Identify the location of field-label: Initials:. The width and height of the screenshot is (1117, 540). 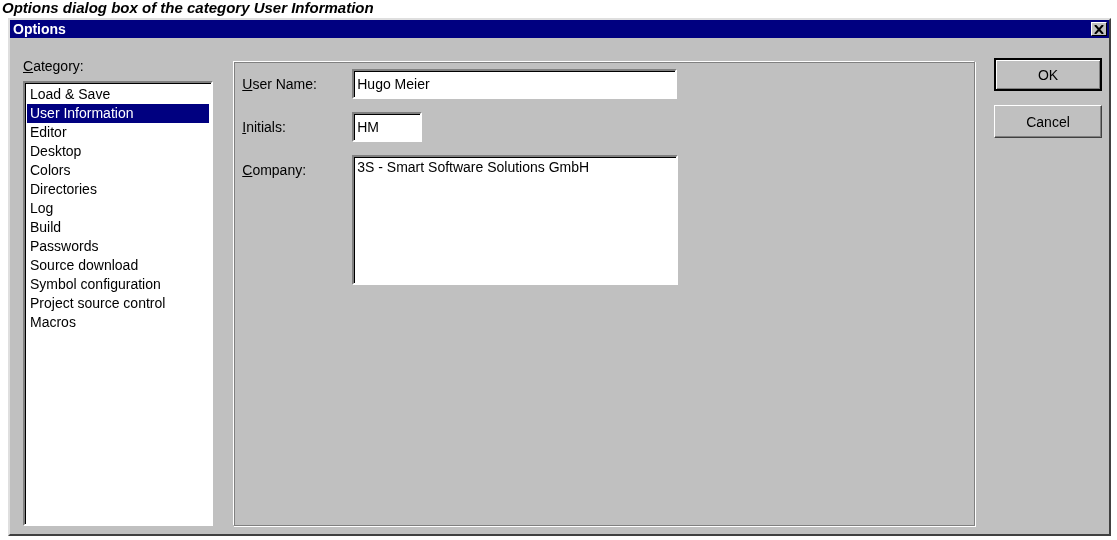
(264, 126).